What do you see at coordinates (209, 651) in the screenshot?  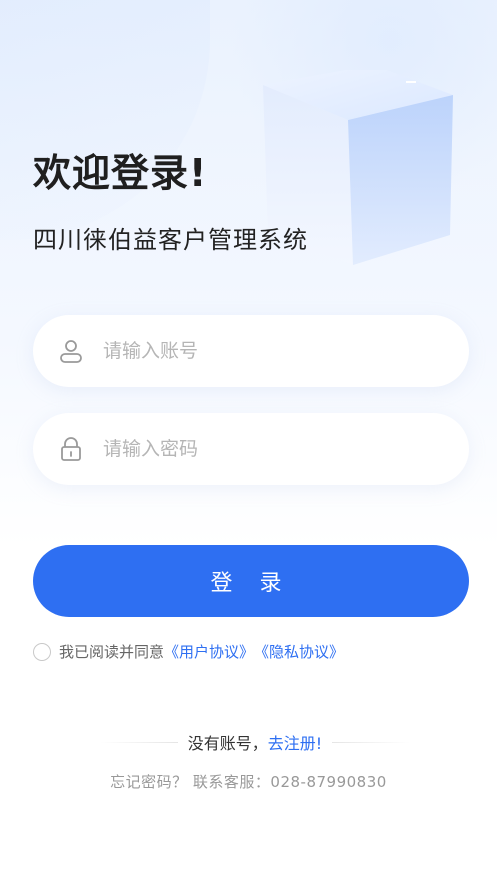 I see `user-agreement-link: 《用户协议》` at bounding box center [209, 651].